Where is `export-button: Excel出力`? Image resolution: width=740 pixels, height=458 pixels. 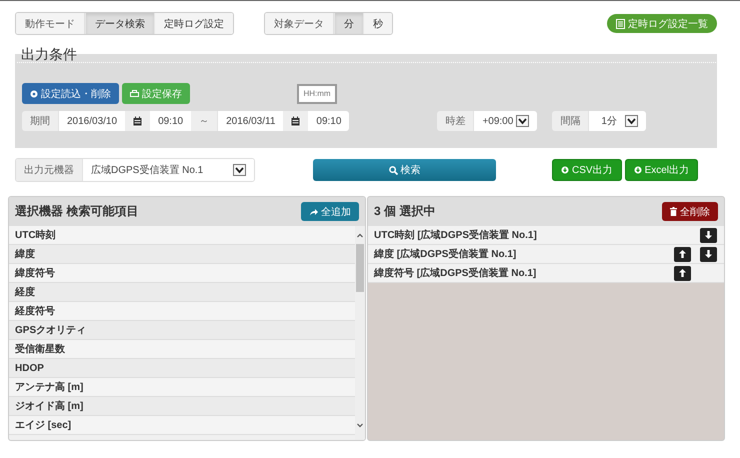
export-button: Excel出力 is located at coordinates (661, 170).